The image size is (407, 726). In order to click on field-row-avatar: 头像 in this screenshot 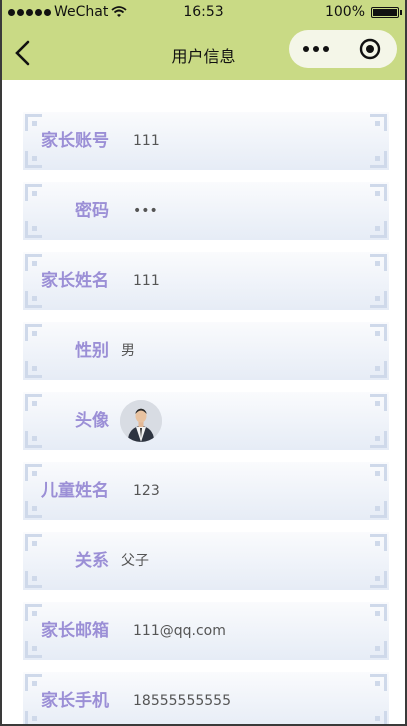, I will do `click(206, 421)`.